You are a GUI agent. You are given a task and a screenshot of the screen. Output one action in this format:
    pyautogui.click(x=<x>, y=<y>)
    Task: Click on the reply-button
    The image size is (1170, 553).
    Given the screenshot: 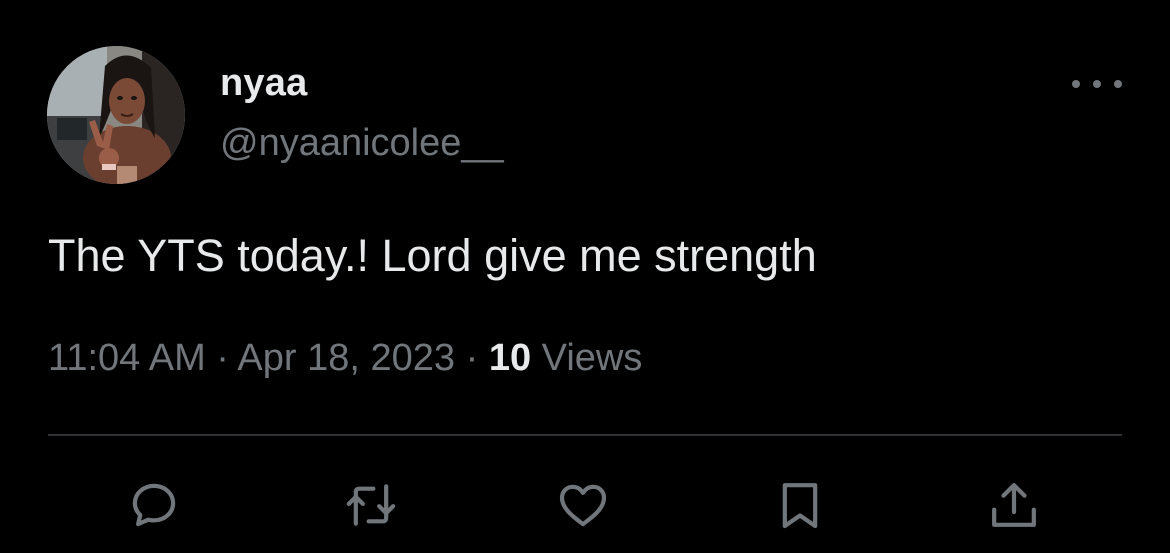 What is the action you would take?
    pyautogui.click(x=154, y=505)
    